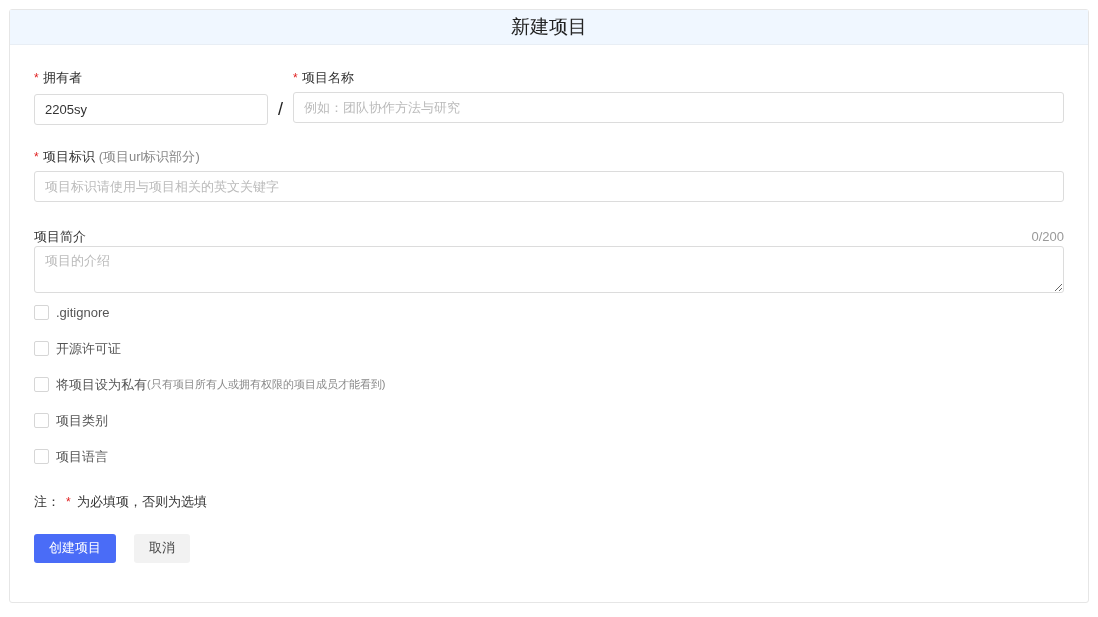 The width and height of the screenshot is (1098, 617). Describe the element at coordinates (83, 312) in the screenshot. I see `option-label: .gitignore` at that location.